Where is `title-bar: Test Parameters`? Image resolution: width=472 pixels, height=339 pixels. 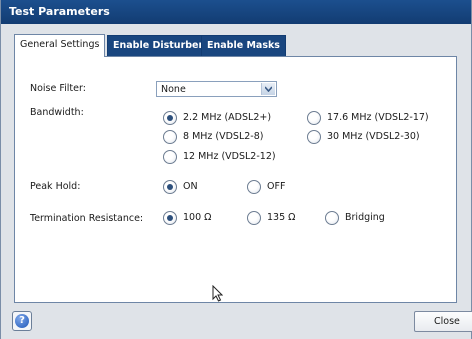 title-bar: Test Parameters is located at coordinates (236, 12).